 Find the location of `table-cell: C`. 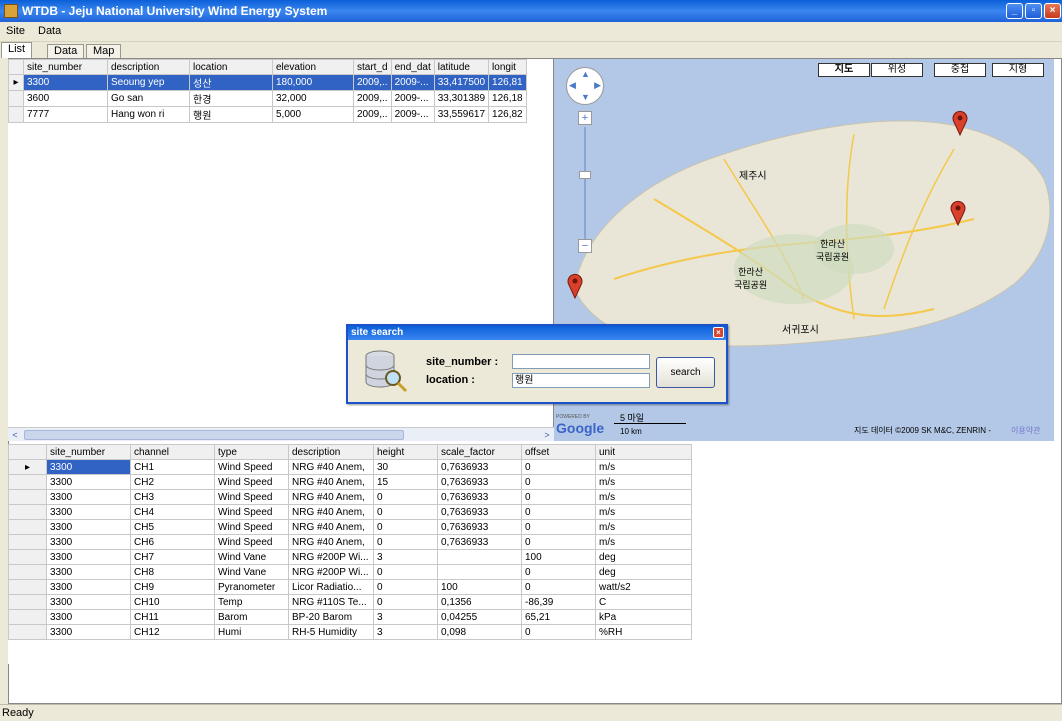

table-cell: C is located at coordinates (643, 602).